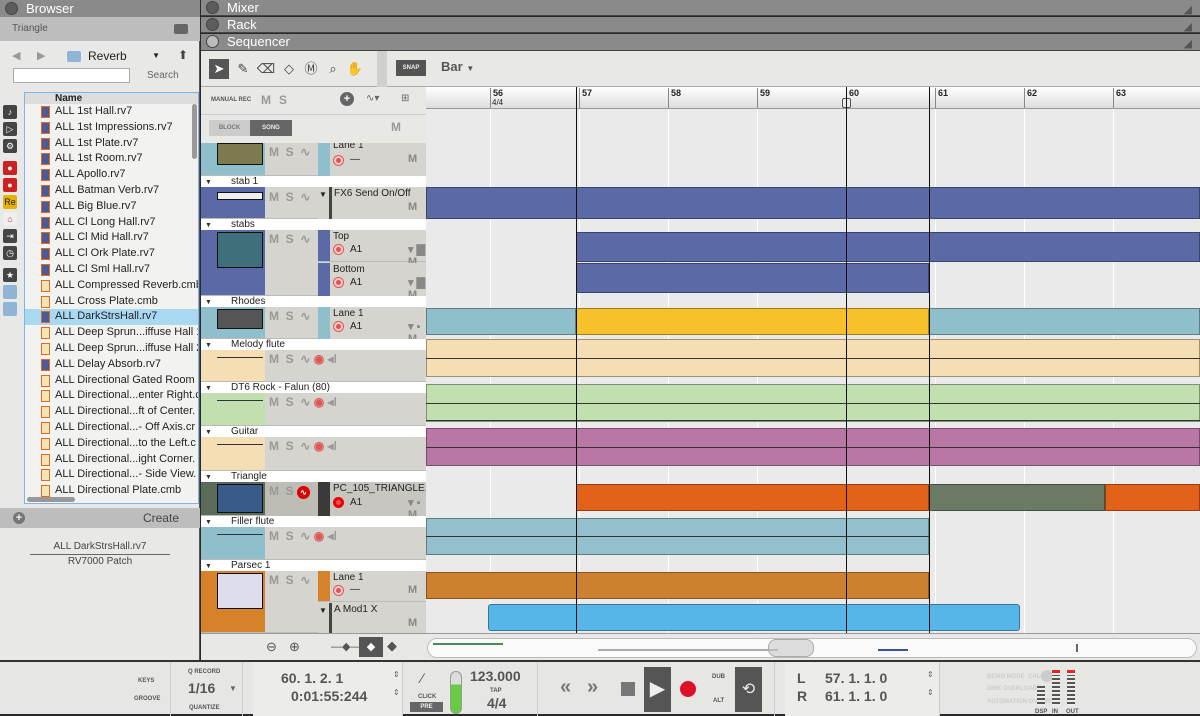 This screenshot has height=716, width=1200. I want to click on waveform-small-icon: —◆—, so click(346, 646).